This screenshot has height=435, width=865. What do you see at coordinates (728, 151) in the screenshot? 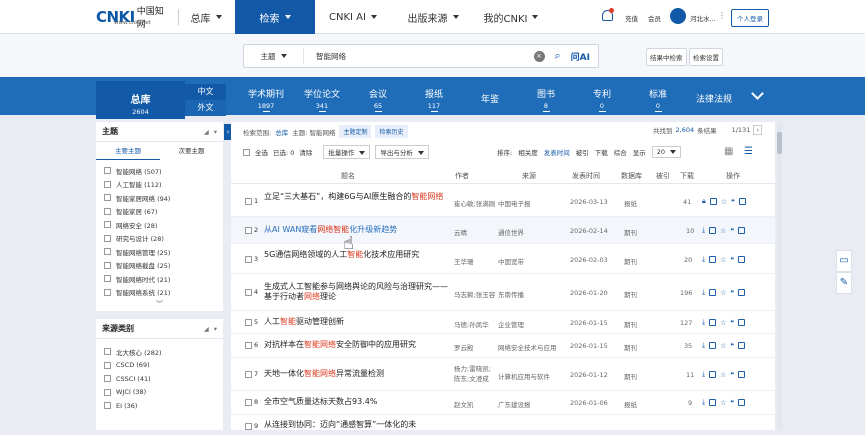
I see `grid-view-icon: ▦` at bounding box center [728, 151].